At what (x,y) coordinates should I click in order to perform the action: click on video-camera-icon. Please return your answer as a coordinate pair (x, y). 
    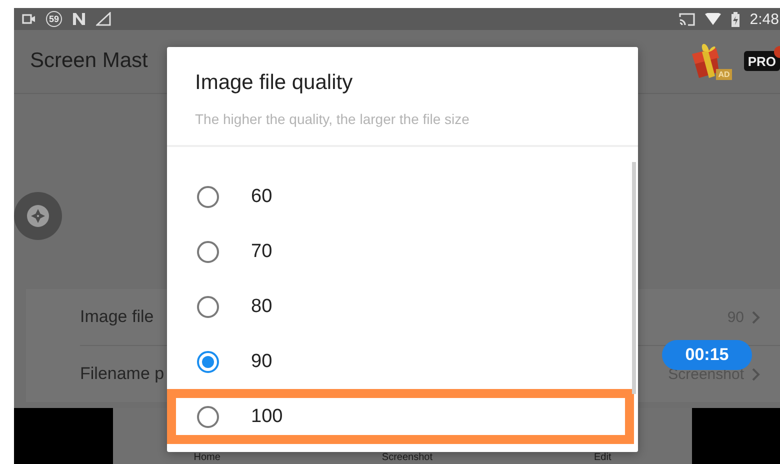
    Looking at the image, I should click on (29, 19).